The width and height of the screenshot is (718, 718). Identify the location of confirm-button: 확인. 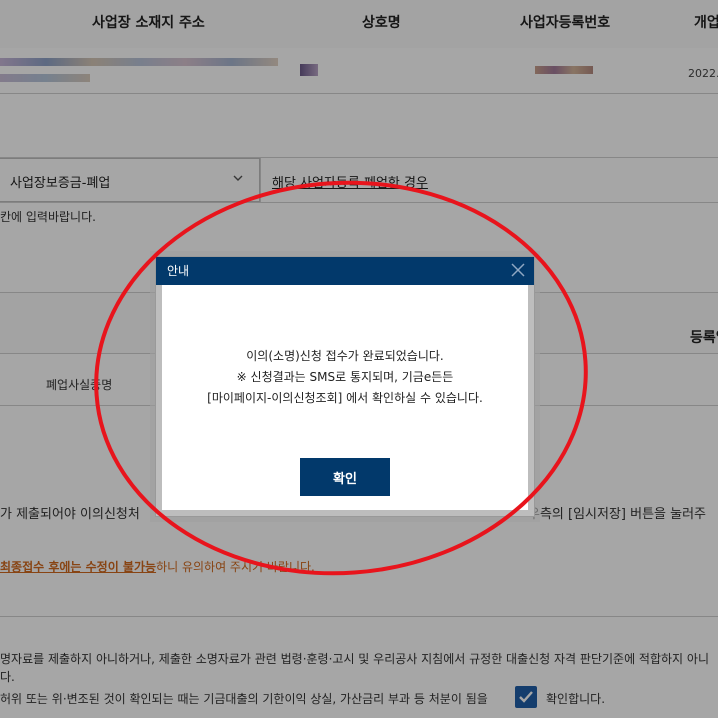
(345, 477).